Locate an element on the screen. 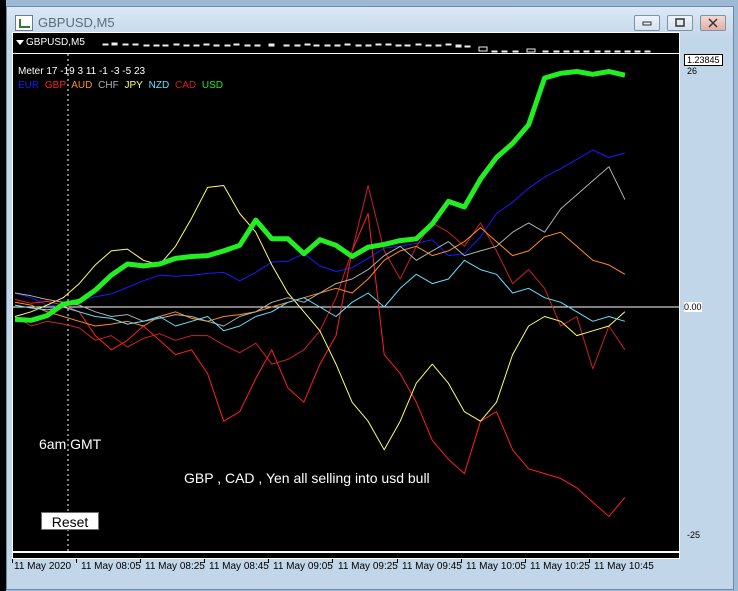 This screenshot has height=591, width=738. legend-usd: USD is located at coordinates (212, 85).